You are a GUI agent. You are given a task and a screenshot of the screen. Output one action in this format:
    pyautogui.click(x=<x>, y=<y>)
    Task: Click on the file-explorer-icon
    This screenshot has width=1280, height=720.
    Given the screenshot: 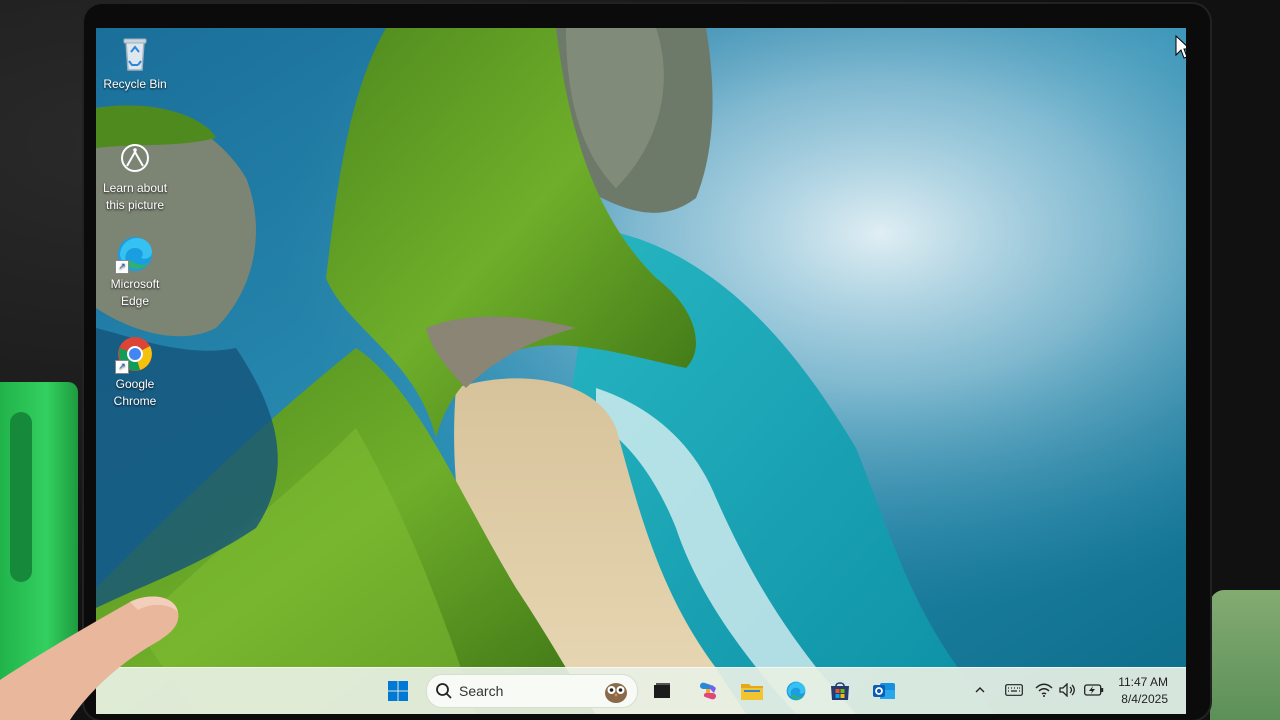 What is the action you would take?
    pyautogui.click(x=752, y=692)
    